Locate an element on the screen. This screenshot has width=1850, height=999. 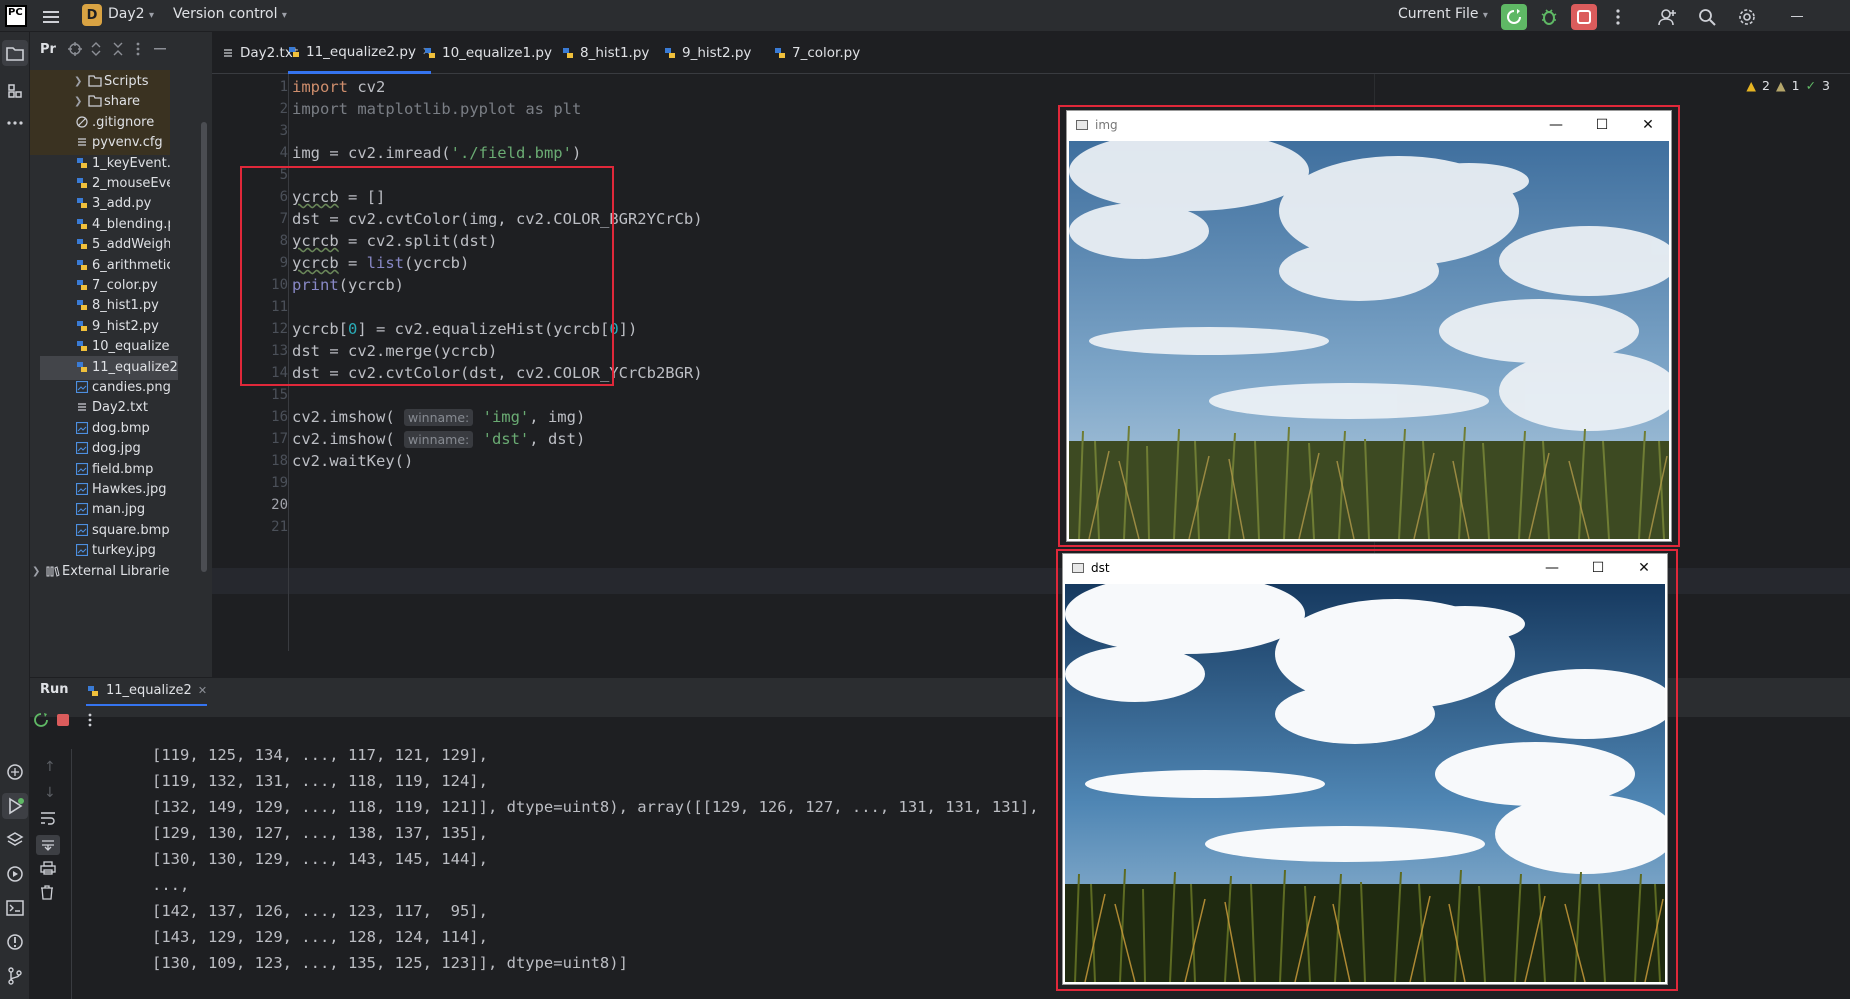
problems-icon is located at coordinates (15, 942).